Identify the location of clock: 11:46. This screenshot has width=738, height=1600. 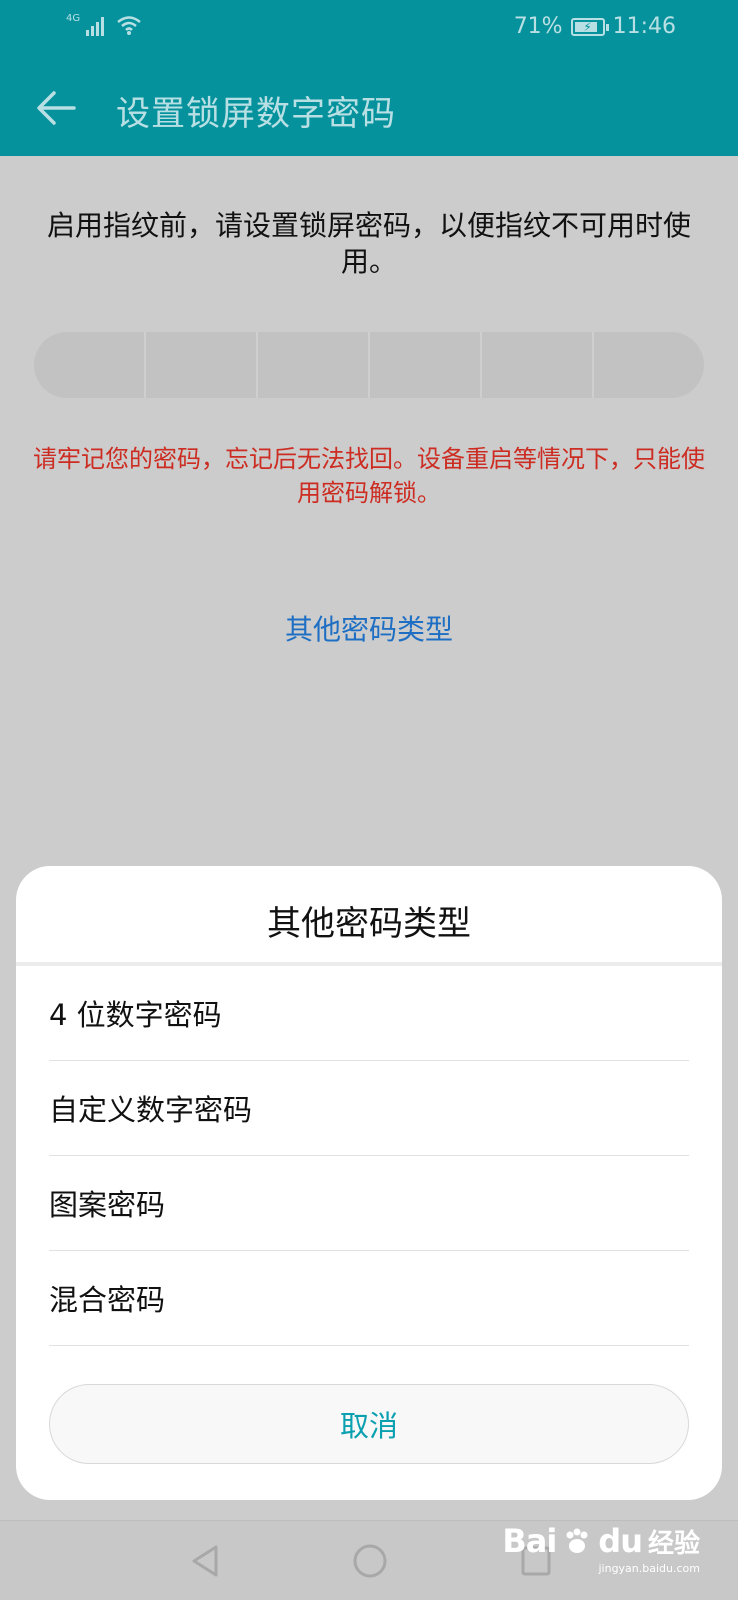
(644, 26).